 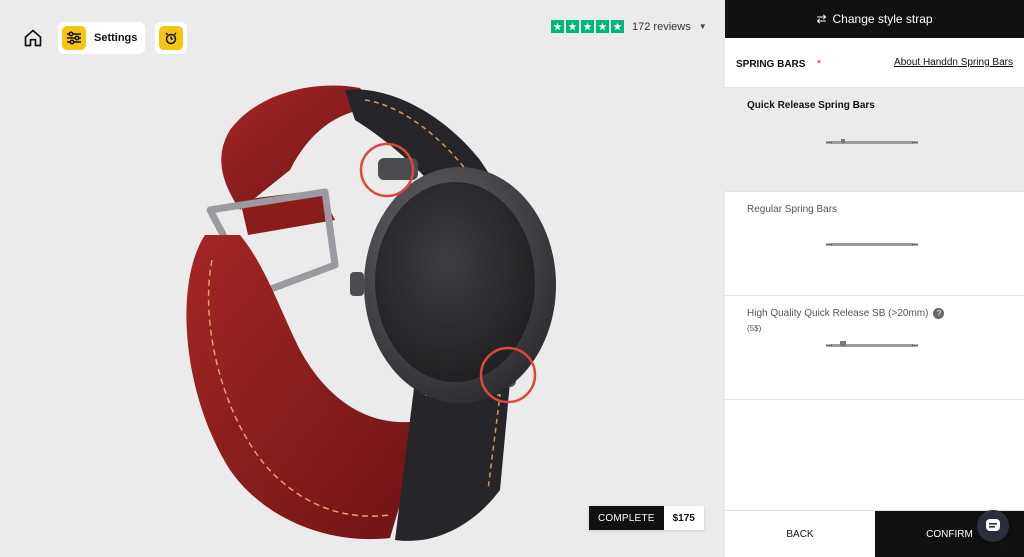 I want to click on sliders-icon, so click(x=74, y=38).